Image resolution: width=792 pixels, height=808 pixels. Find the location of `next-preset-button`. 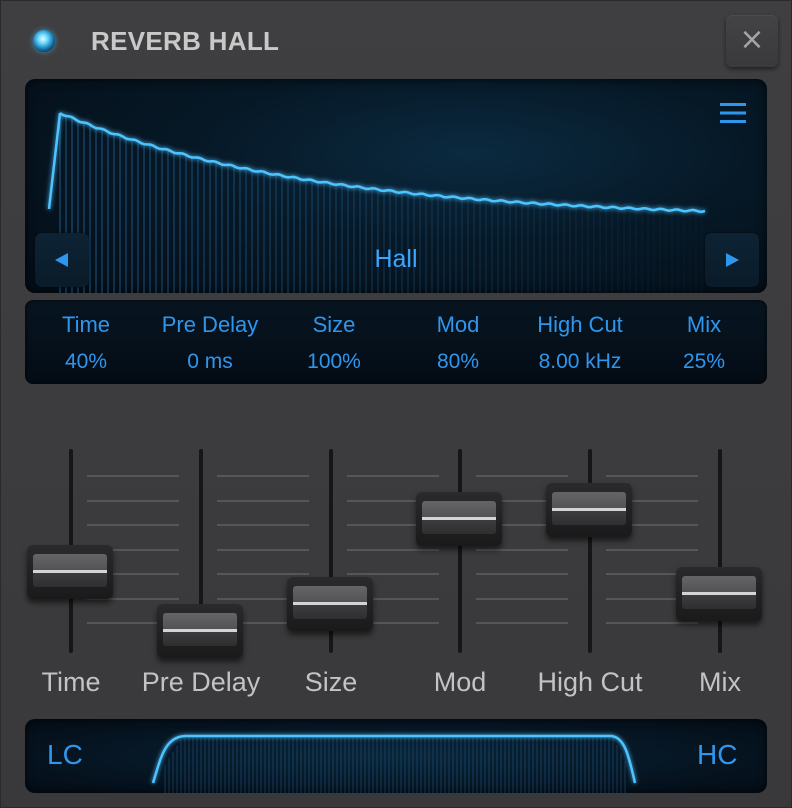

next-preset-button is located at coordinates (732, 260).